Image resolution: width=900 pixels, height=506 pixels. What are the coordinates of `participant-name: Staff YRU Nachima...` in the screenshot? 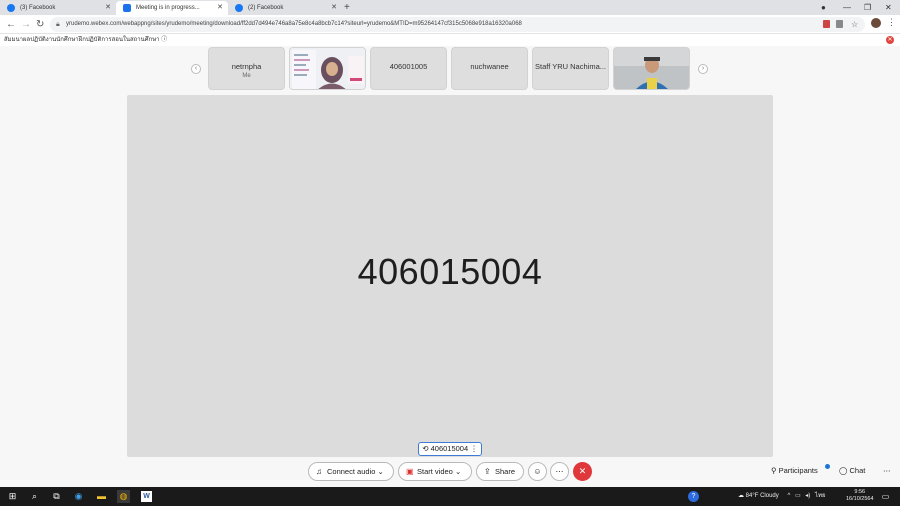 It's located at (570, 66).